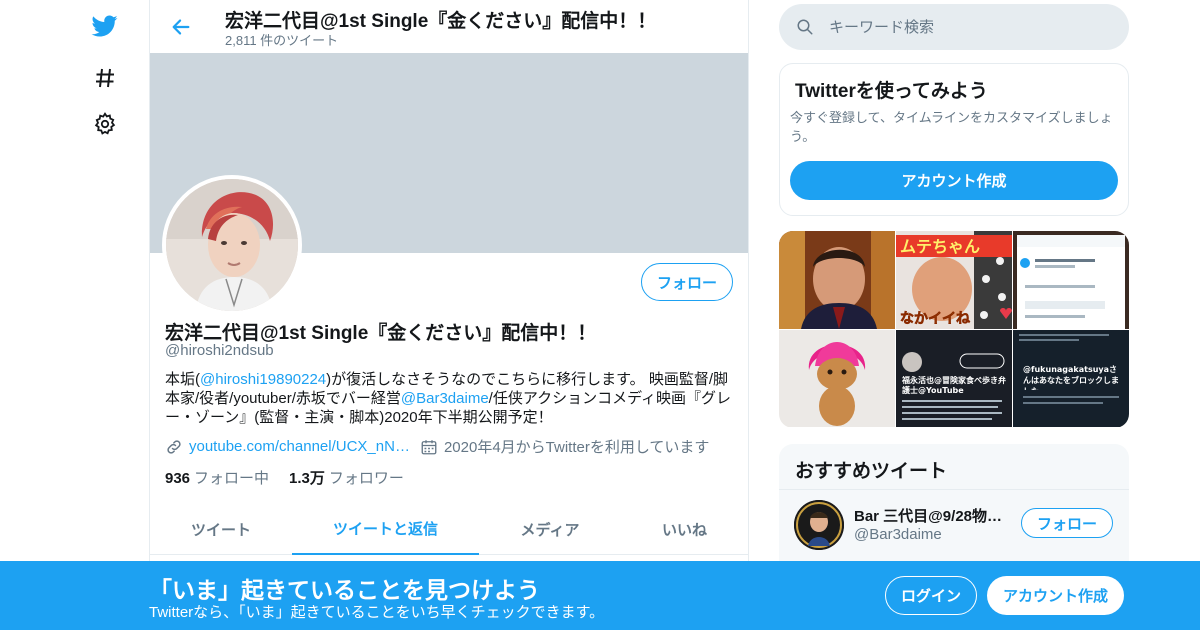 The image size is (1200, 630). Describe the element at coordinates (75, 315) in the screenshot. I see `left-rail` at that location.